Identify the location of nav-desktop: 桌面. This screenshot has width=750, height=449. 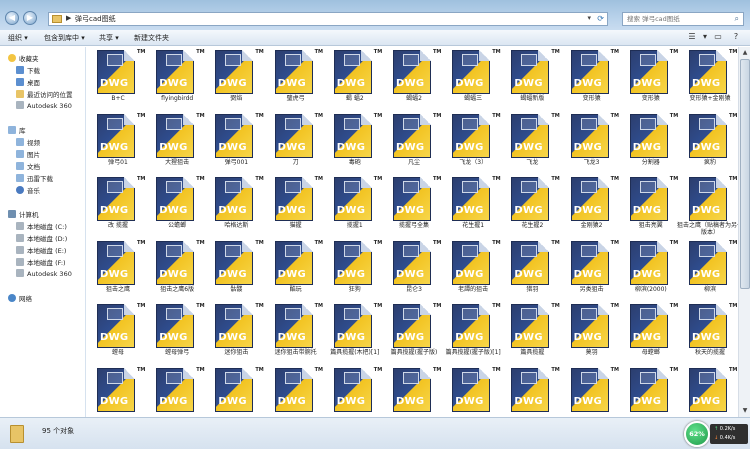
(28, 82).